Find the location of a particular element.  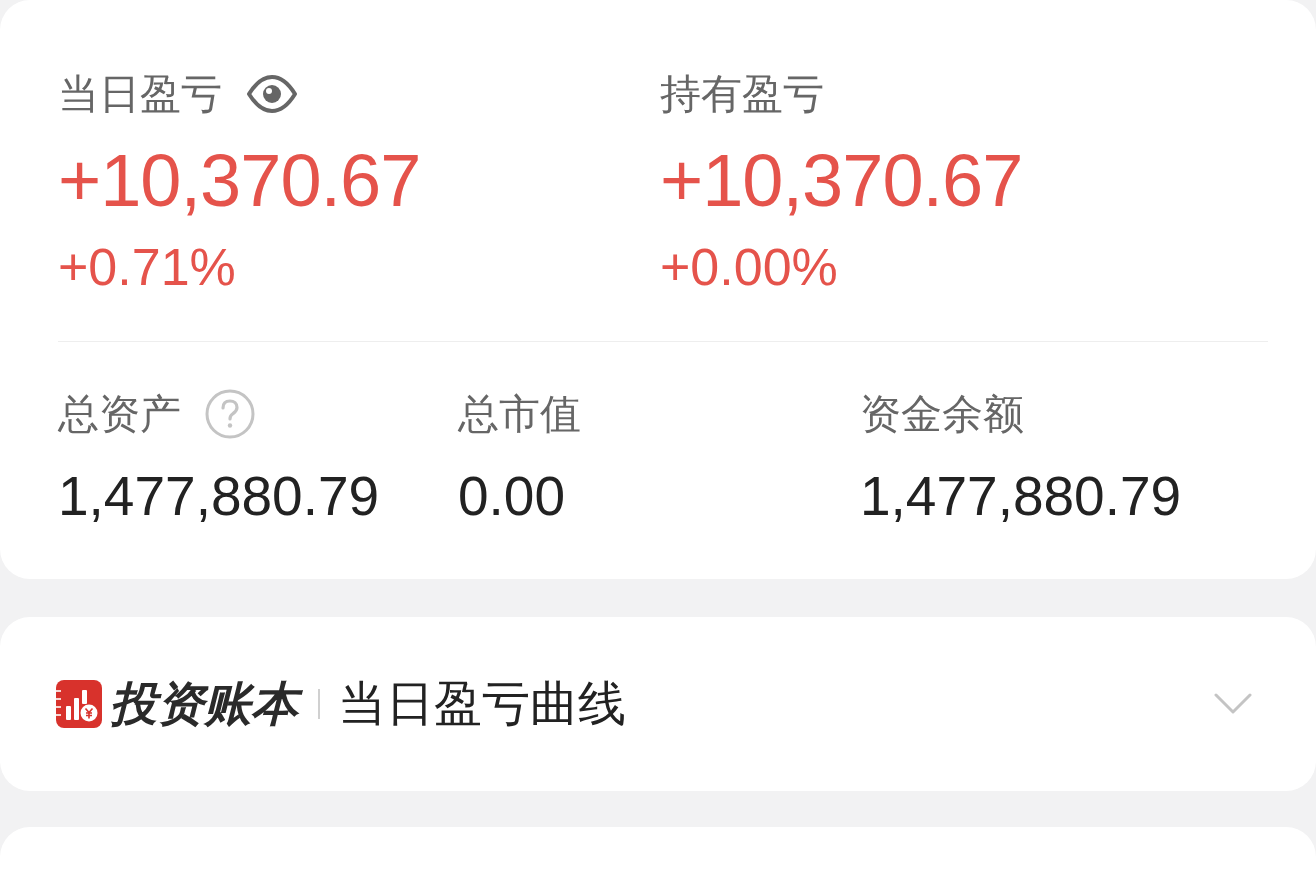

asset-label: 总市值 is located at coordinates (519, 414).